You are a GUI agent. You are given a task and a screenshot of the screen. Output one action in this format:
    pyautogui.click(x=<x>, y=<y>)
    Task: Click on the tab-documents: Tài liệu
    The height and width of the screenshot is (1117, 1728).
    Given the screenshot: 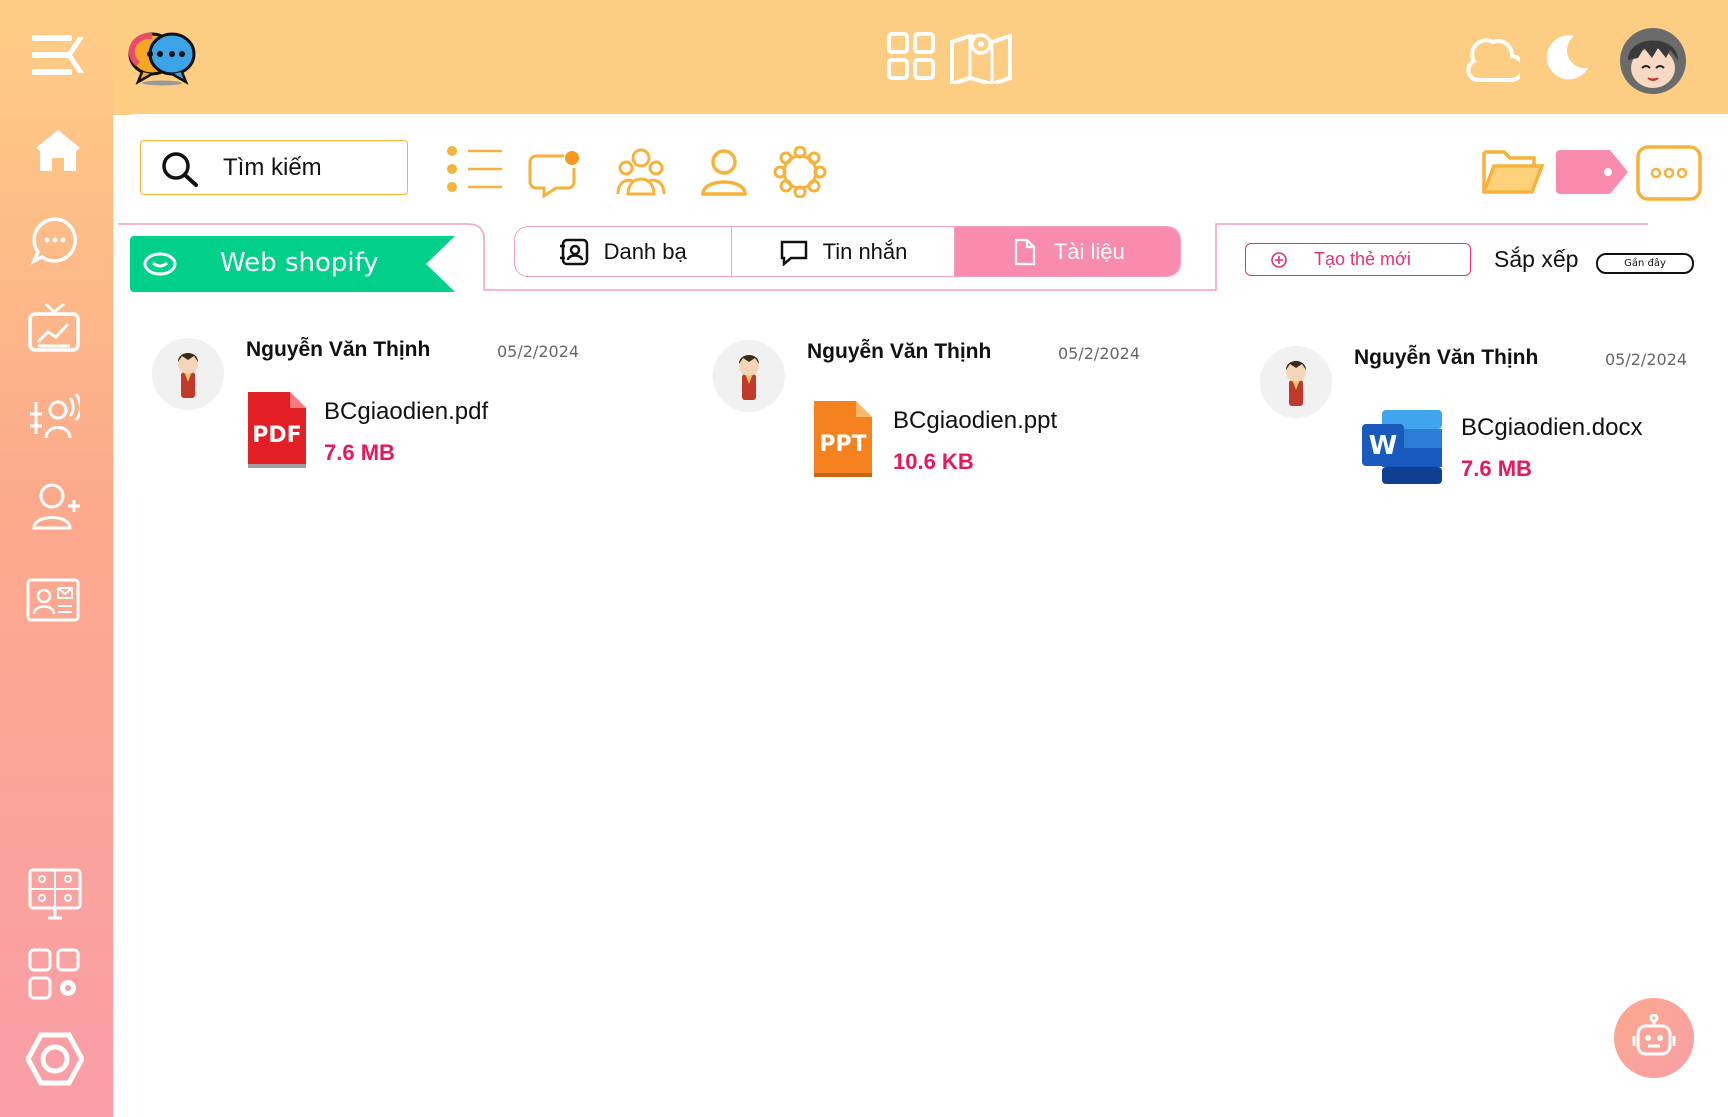 What is the action you would take?
    pyautogui.click(x=1066, y=251)
    